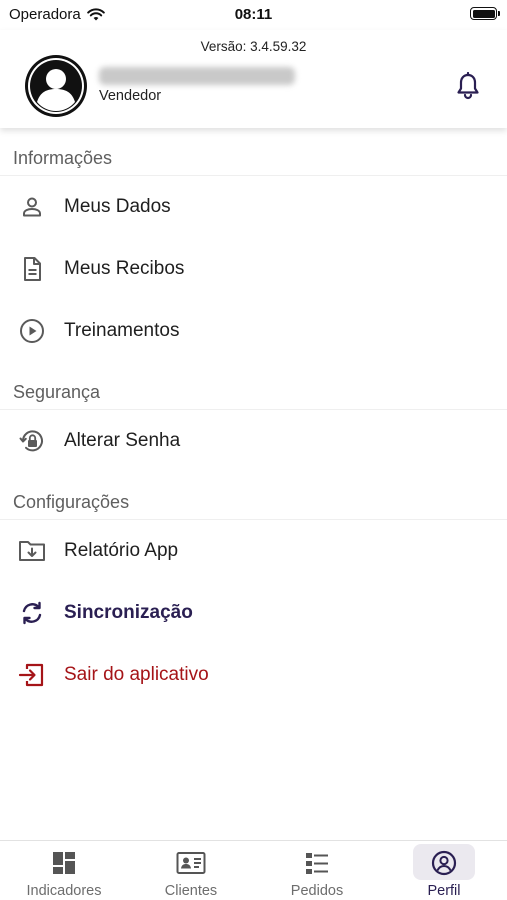  I want to click on menu-item-treinamentos: Treinamentos, so click(253, 331).